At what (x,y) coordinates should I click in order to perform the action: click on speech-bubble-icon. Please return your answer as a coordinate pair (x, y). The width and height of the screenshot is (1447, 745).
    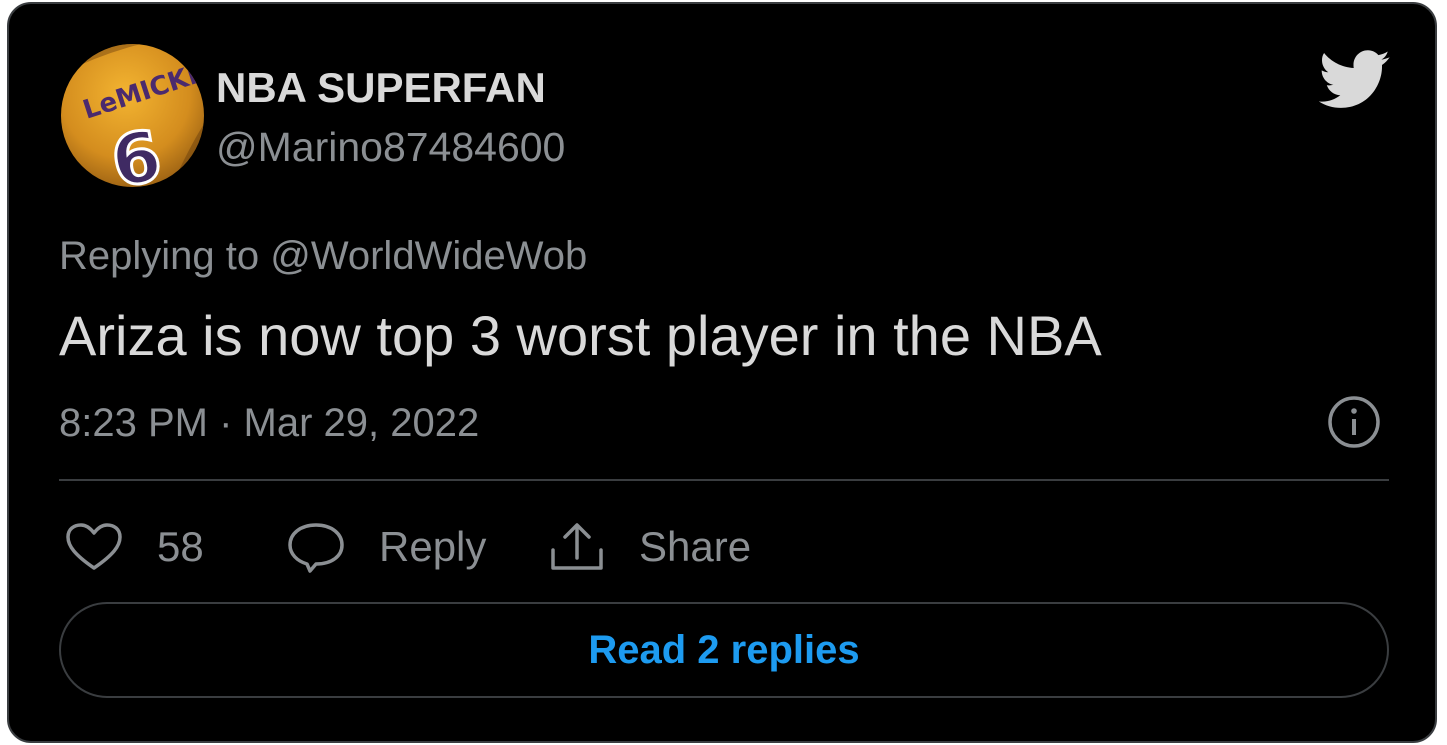
    Looking at the image, I should click on (316, 548).